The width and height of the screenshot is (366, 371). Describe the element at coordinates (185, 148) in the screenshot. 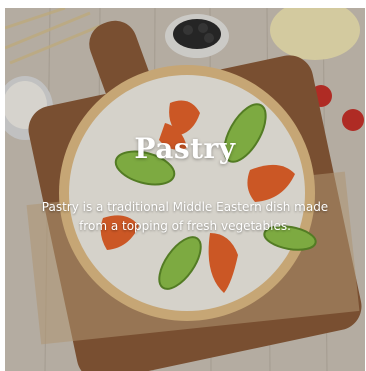

I see `card-title: Pastry` at that location.